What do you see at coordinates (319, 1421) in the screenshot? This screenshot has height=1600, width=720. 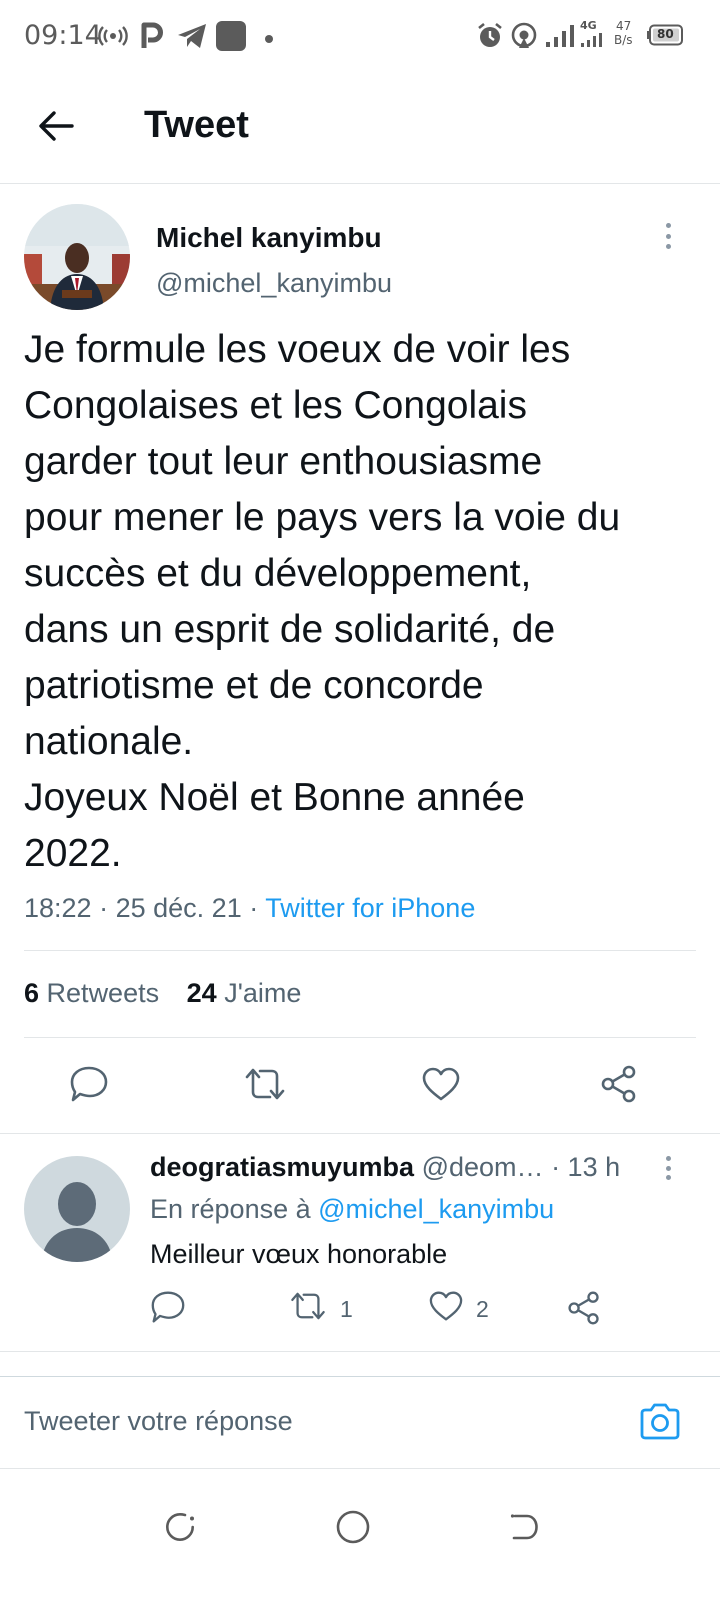 I see `reply-input` at bounding box center [319, 1421].